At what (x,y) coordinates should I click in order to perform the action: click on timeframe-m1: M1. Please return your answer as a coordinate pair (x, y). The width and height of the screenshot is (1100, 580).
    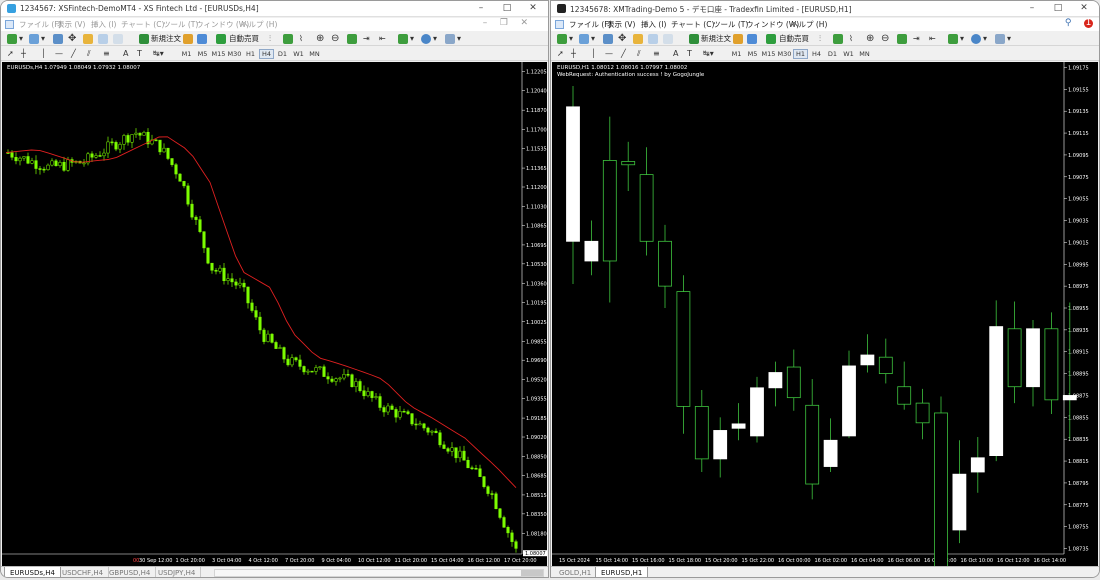
    Looking at the image, I should click on (736, 54).